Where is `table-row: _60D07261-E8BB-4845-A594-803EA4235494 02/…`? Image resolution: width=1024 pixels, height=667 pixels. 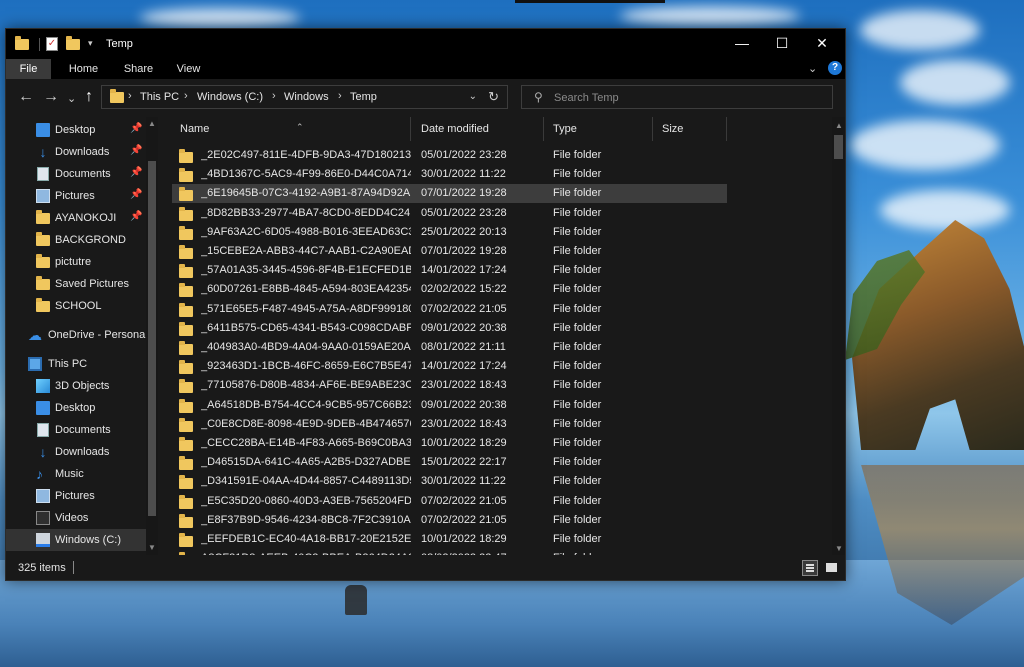 table-row: _60D07261-E8BB-4845-A594-803EA4235494 02/… is located at coordinates (449, 289).